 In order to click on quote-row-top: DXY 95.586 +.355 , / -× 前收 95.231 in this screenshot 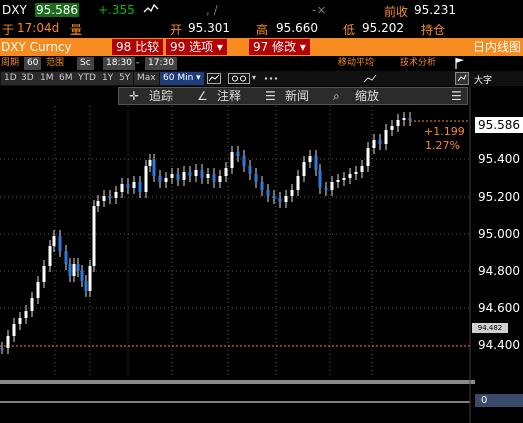, I will do `click(261, 9)`.